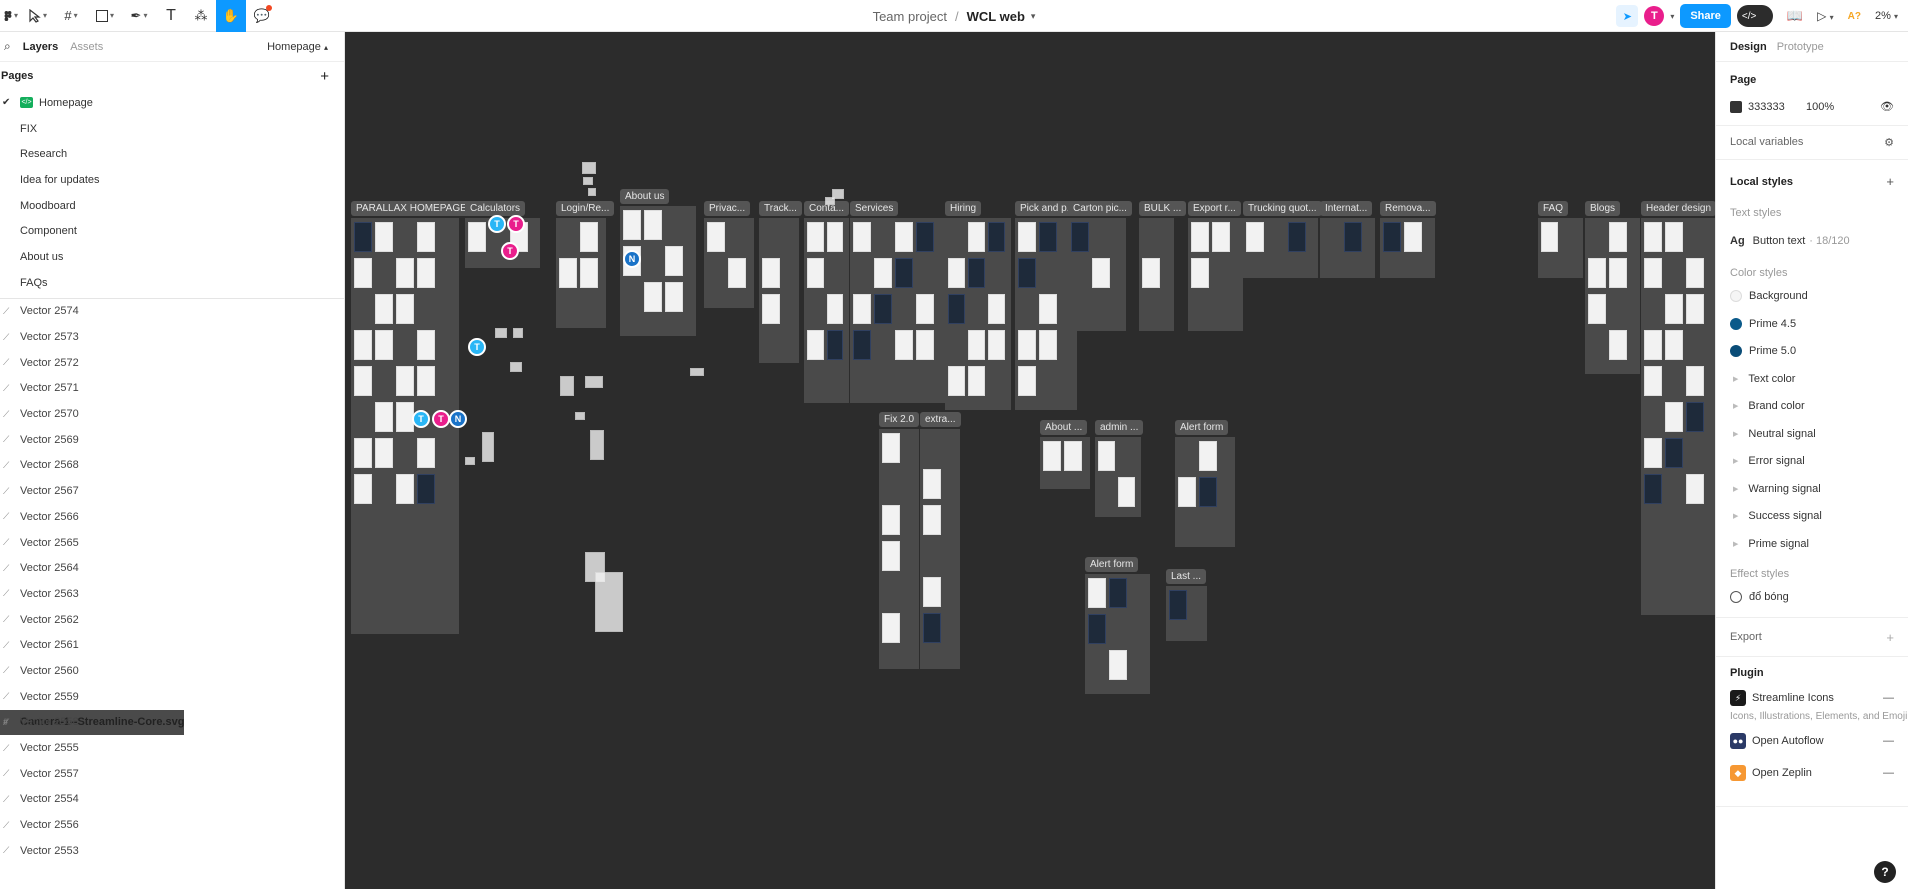  I want to click on add-export-button: +, so click(1890, 637).